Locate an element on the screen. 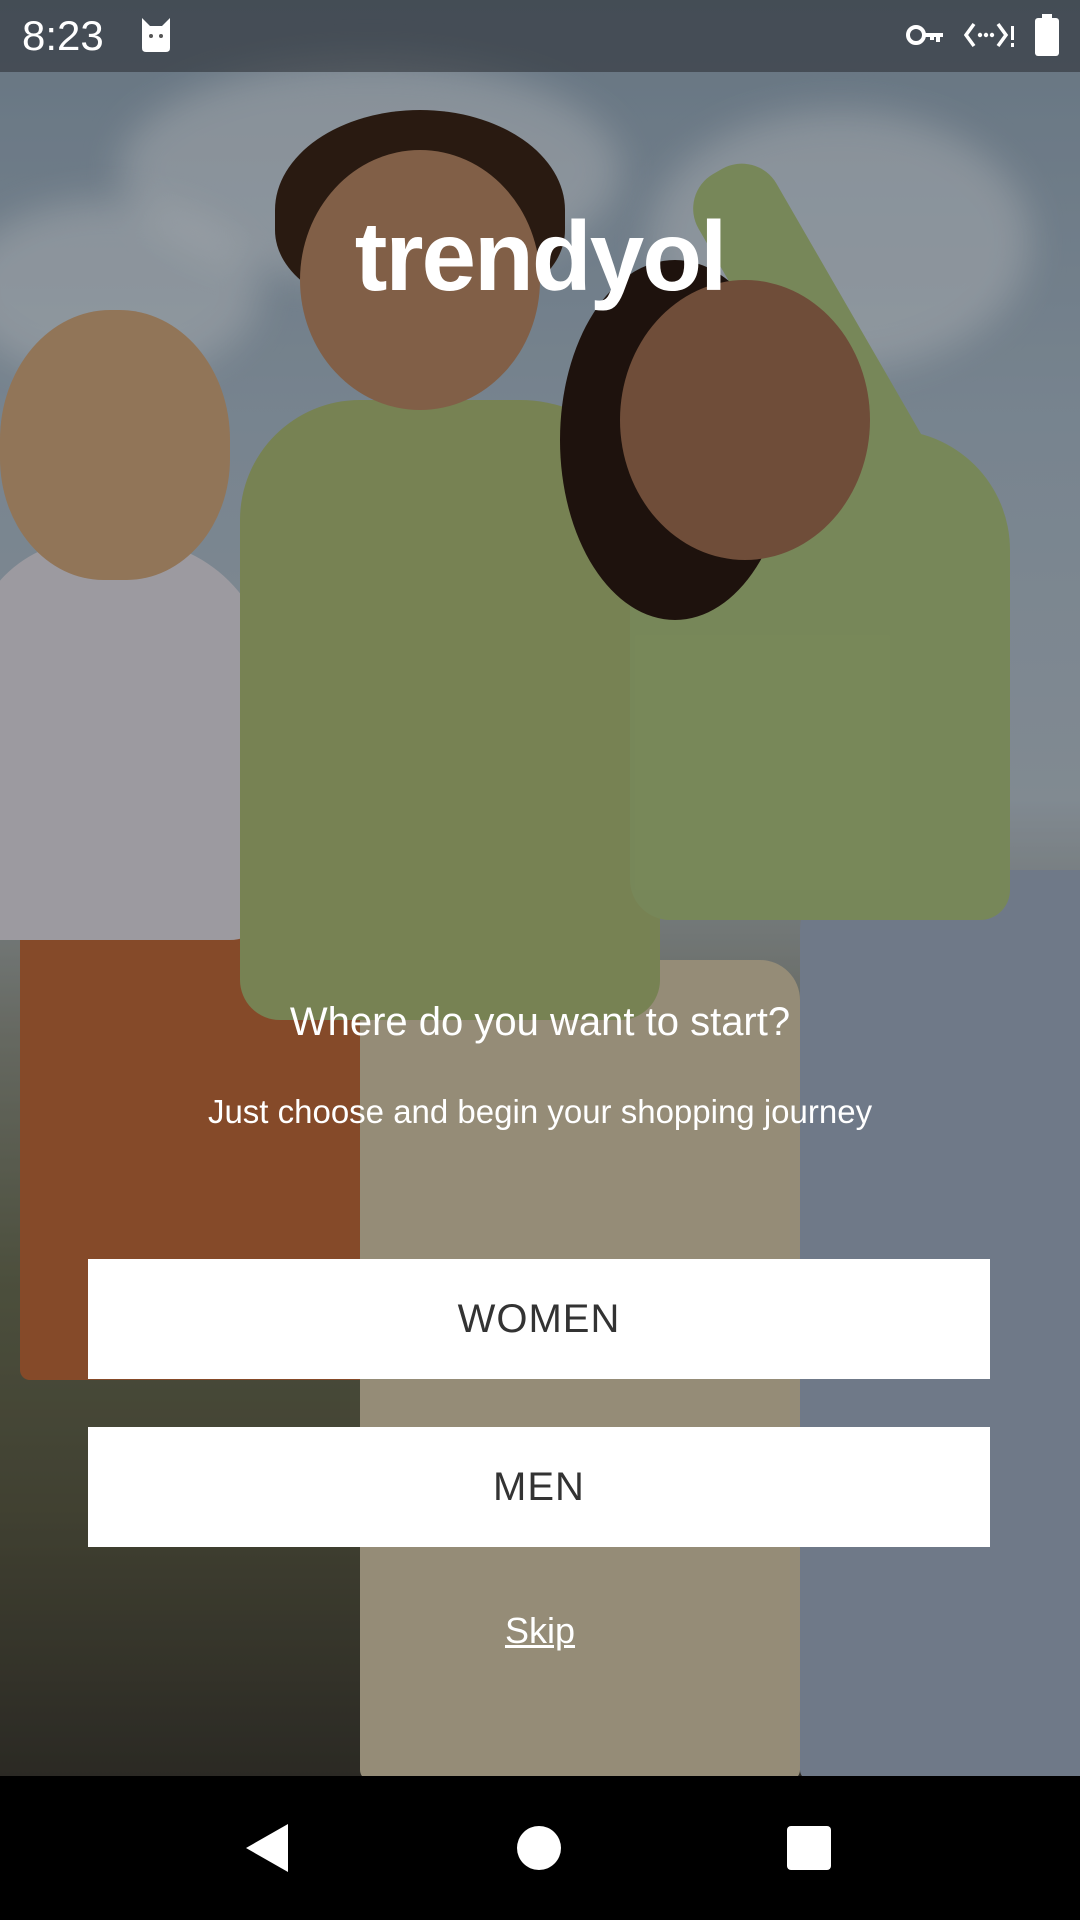 This screenshot has width=1080, height=1920. back-button is located at coordinates (266, 1848).